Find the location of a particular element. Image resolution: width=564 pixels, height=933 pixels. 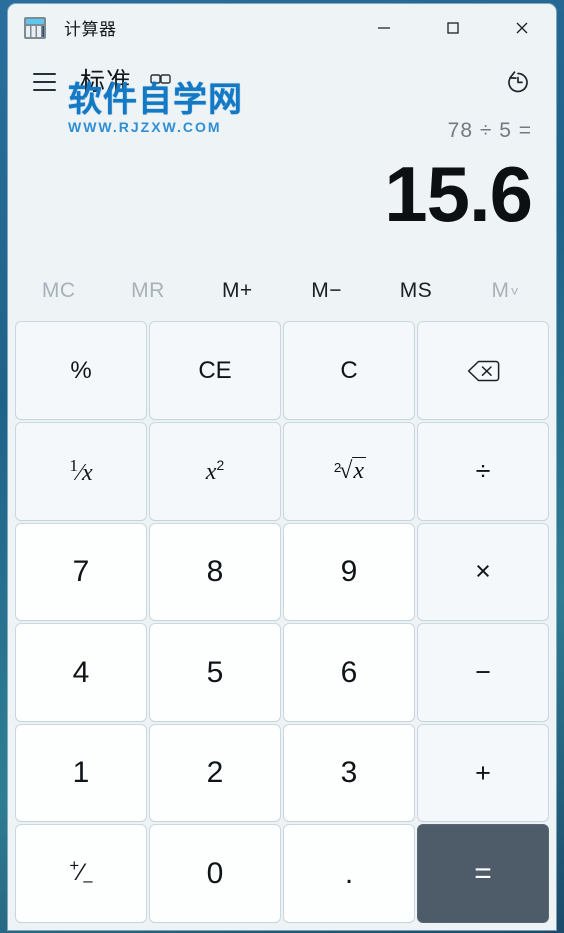

maximize-button is located at coordinates (452, 27).